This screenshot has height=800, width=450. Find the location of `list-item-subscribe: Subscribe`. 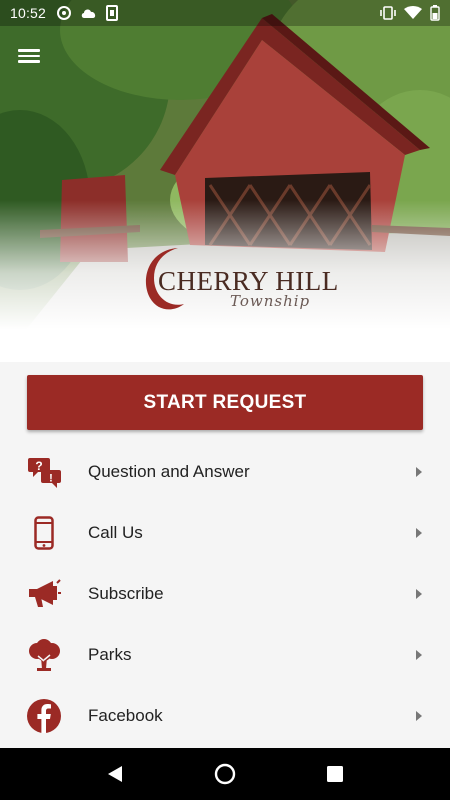

list-item-subscribe: Subscribe is located at coordinates (225, 593).